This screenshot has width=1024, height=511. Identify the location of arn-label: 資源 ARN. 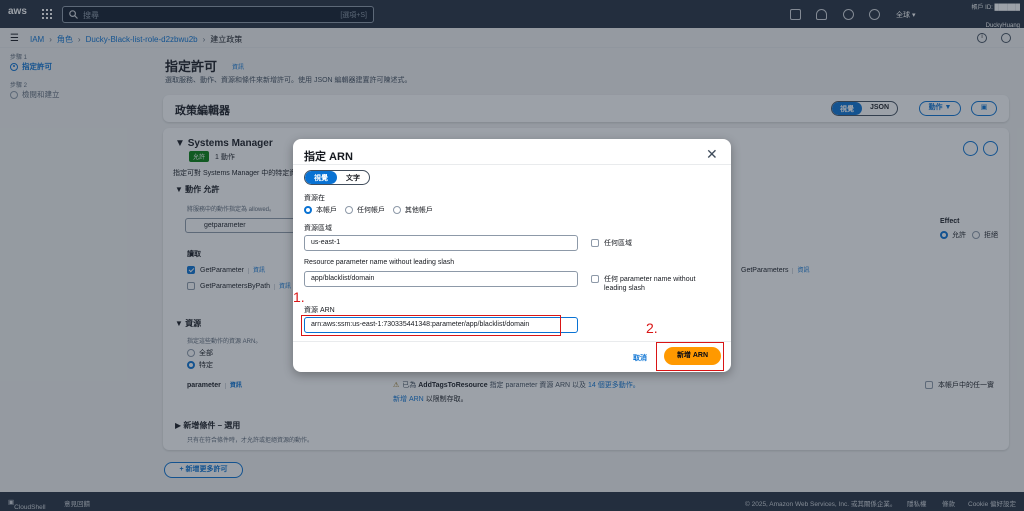
(319, 310).